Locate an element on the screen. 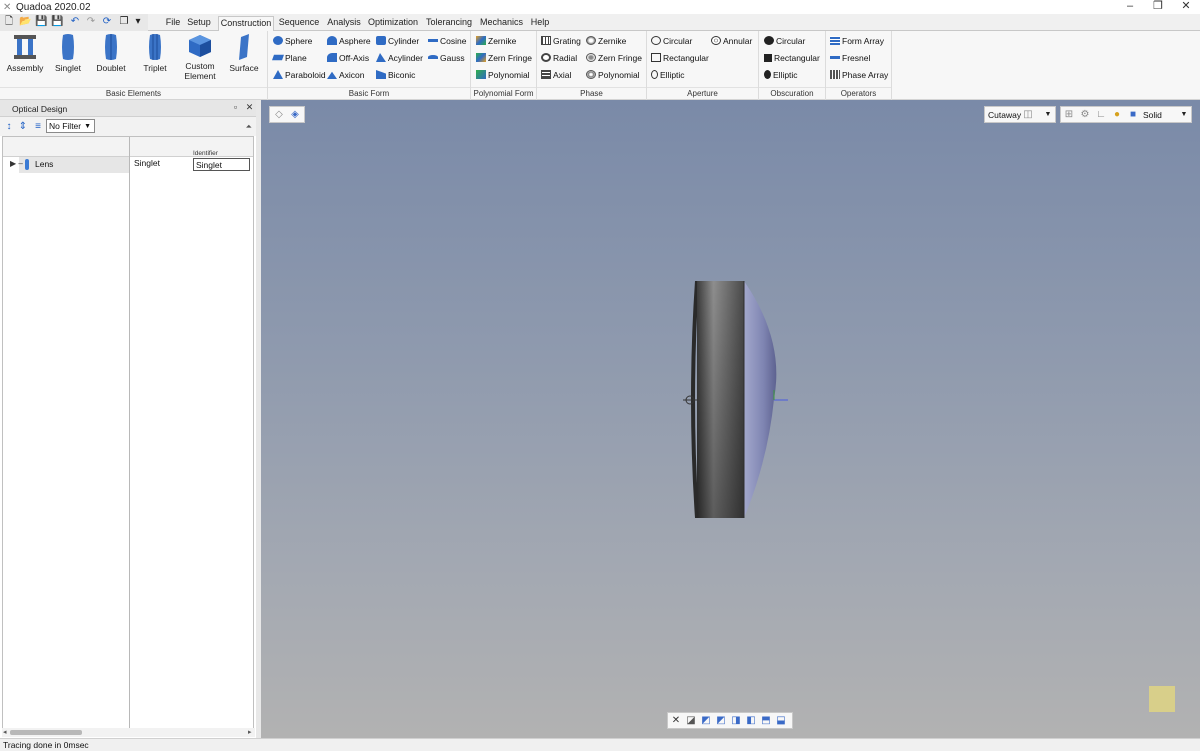 The height and width of the screenshot is (751, 1200). list-view-icon: ≡ is located at coordinates (38, 126).